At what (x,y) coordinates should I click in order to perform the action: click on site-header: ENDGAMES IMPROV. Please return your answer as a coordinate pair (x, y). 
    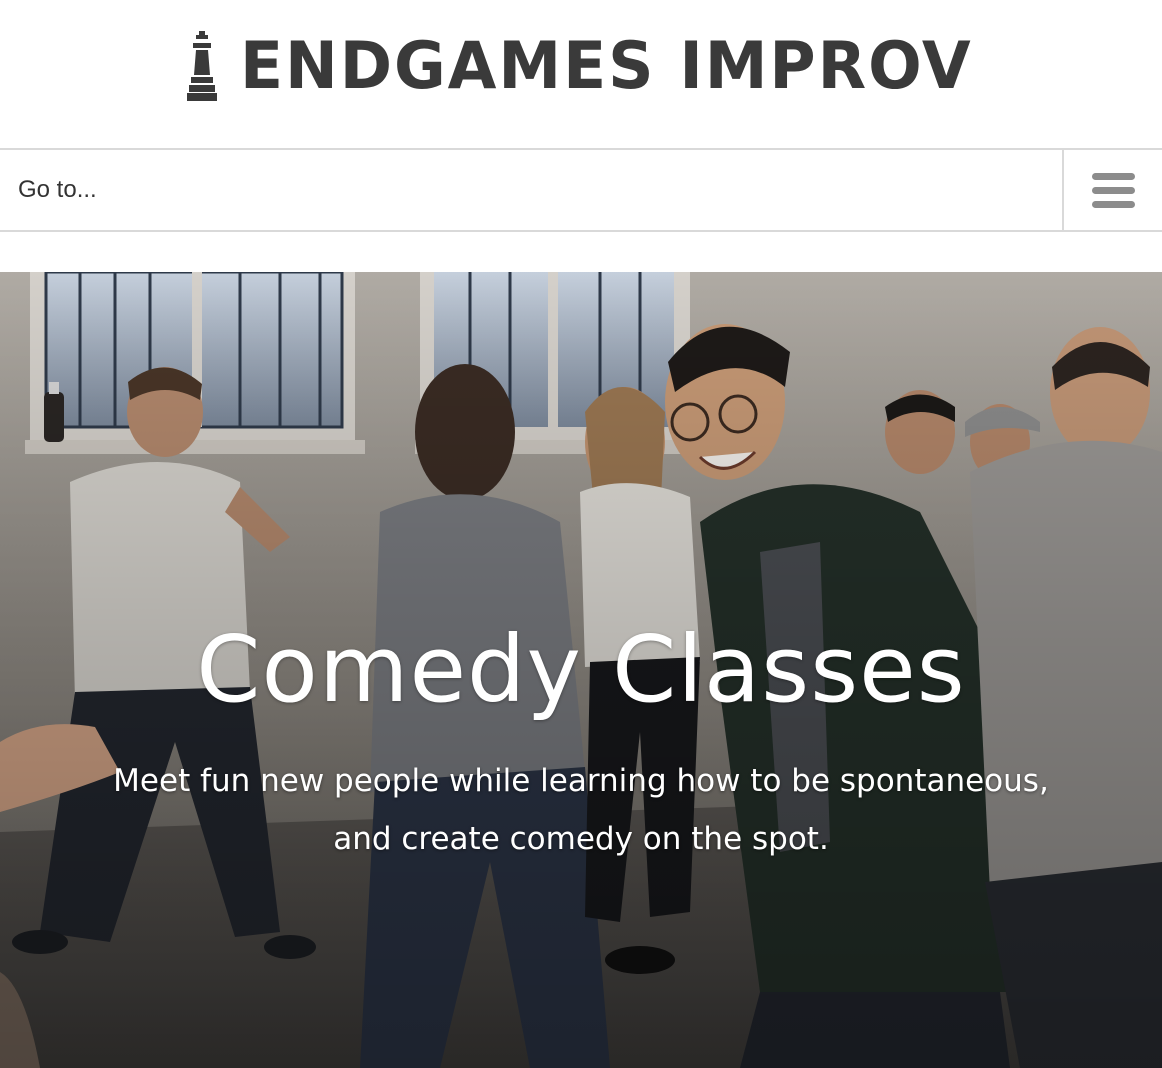
    Looking at the image, I should click on (581, 74).